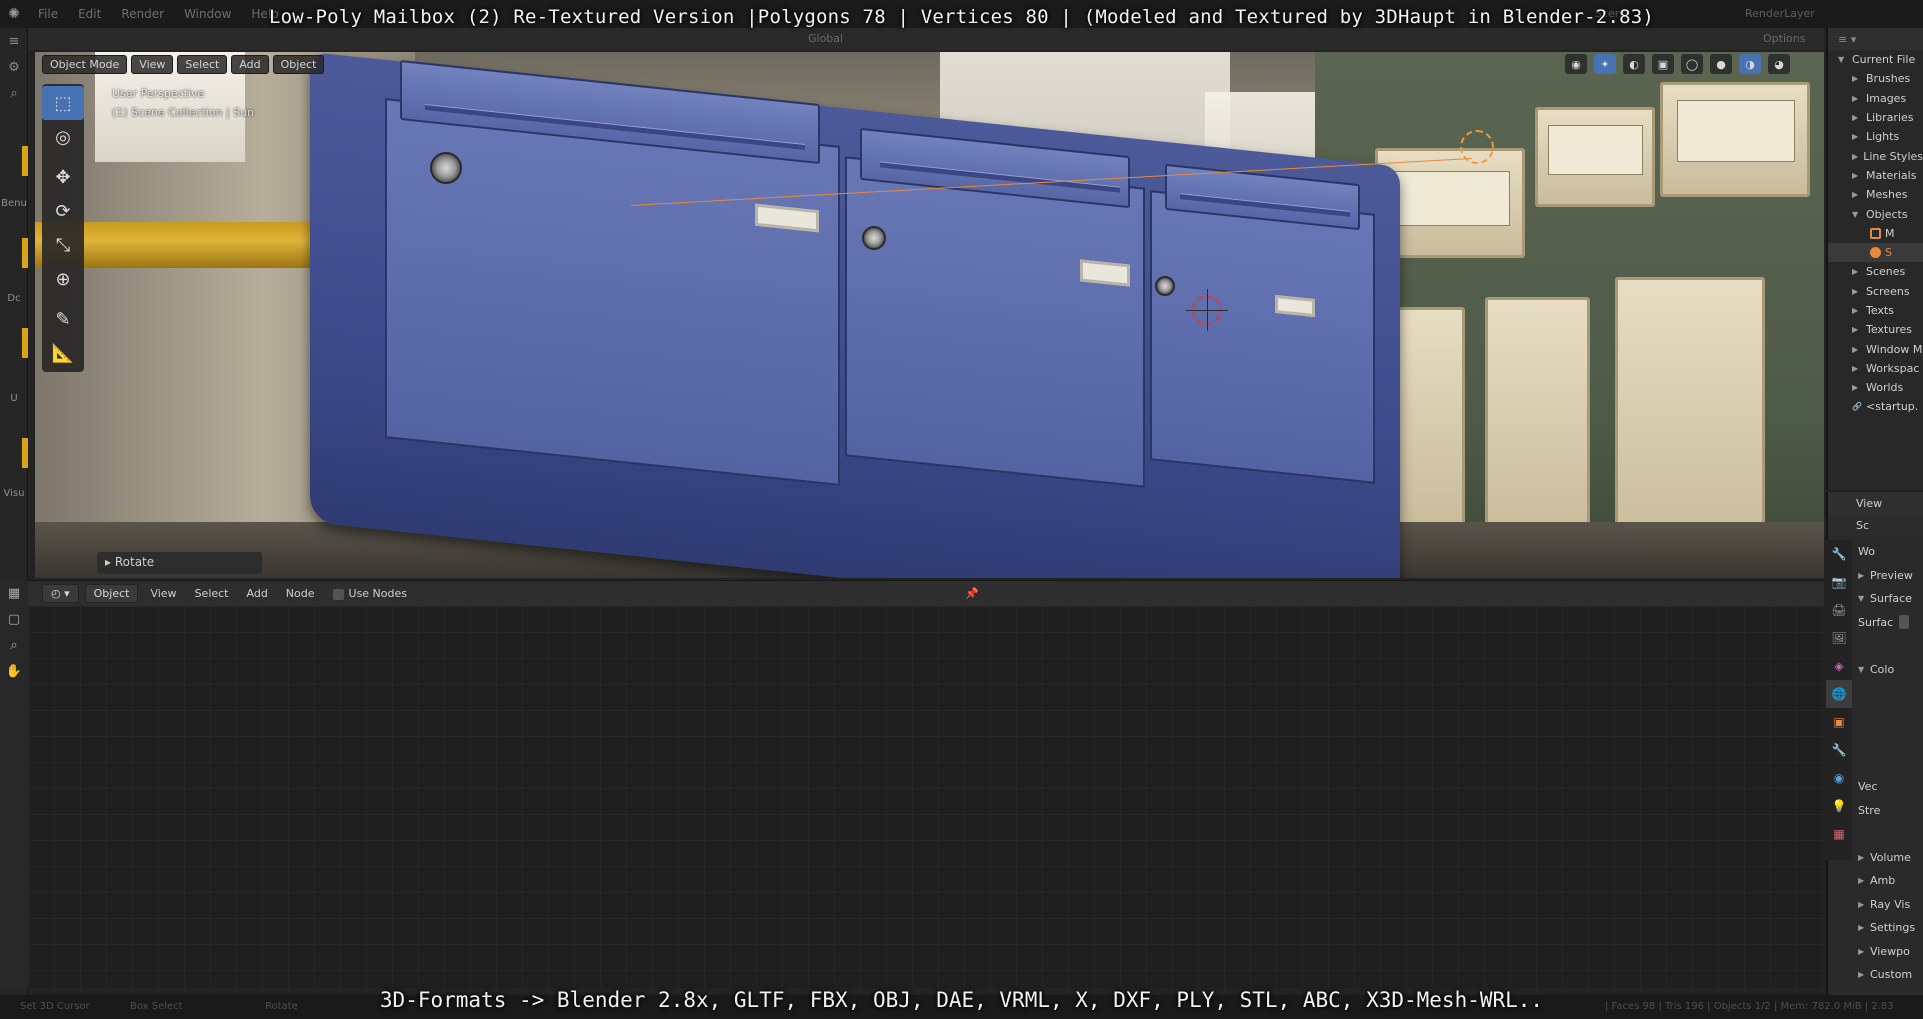 Image resolution: width=1923 pixels, height=1019 pixels. Describe the element at coordinates (300, 593) in the screenshot. I see `node-node-menu: Node` at that location.